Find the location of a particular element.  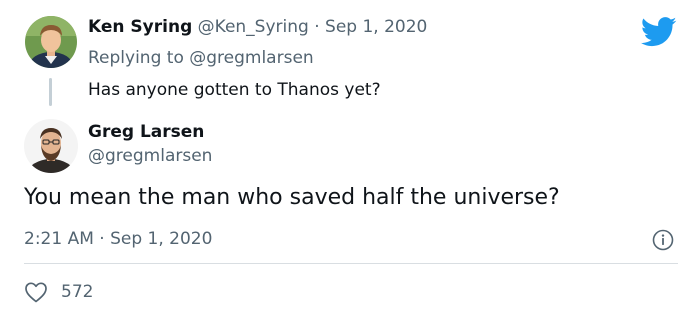

quoted-tweet-header: Ken Syring @Ken_Syring · Sep 1, 2020 is located at coordinates (257, 27).